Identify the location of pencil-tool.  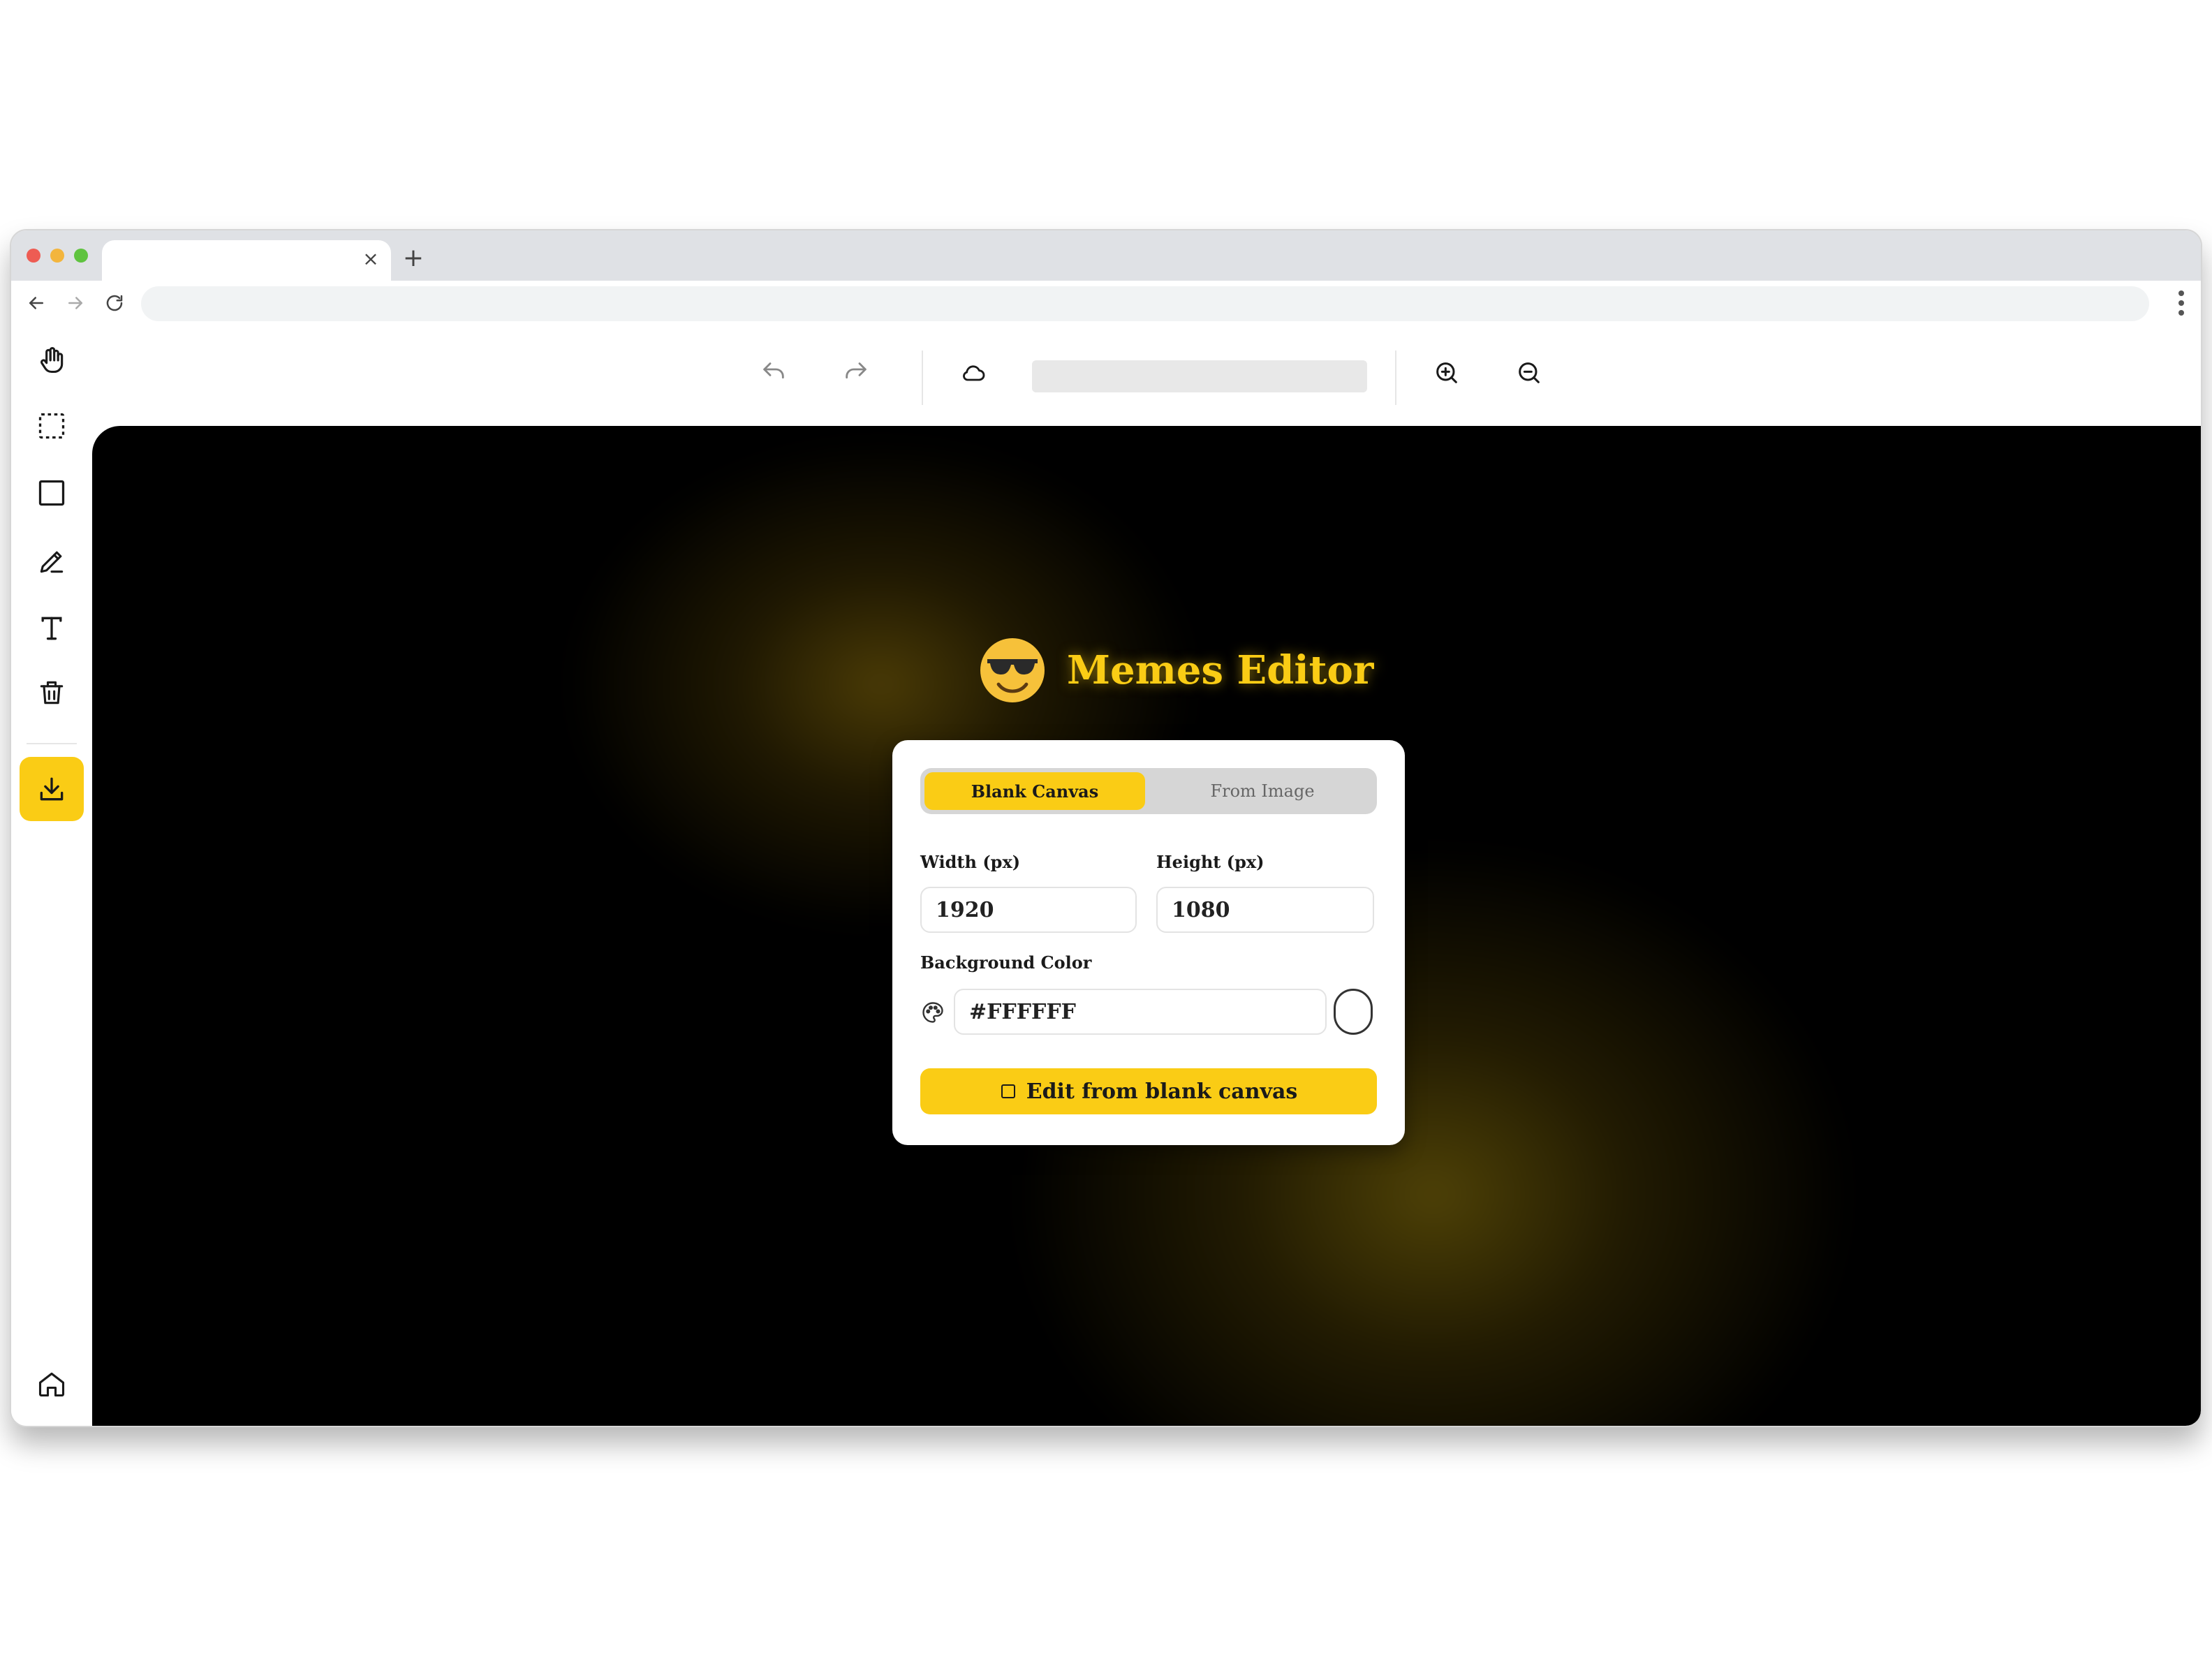
(52, 561).